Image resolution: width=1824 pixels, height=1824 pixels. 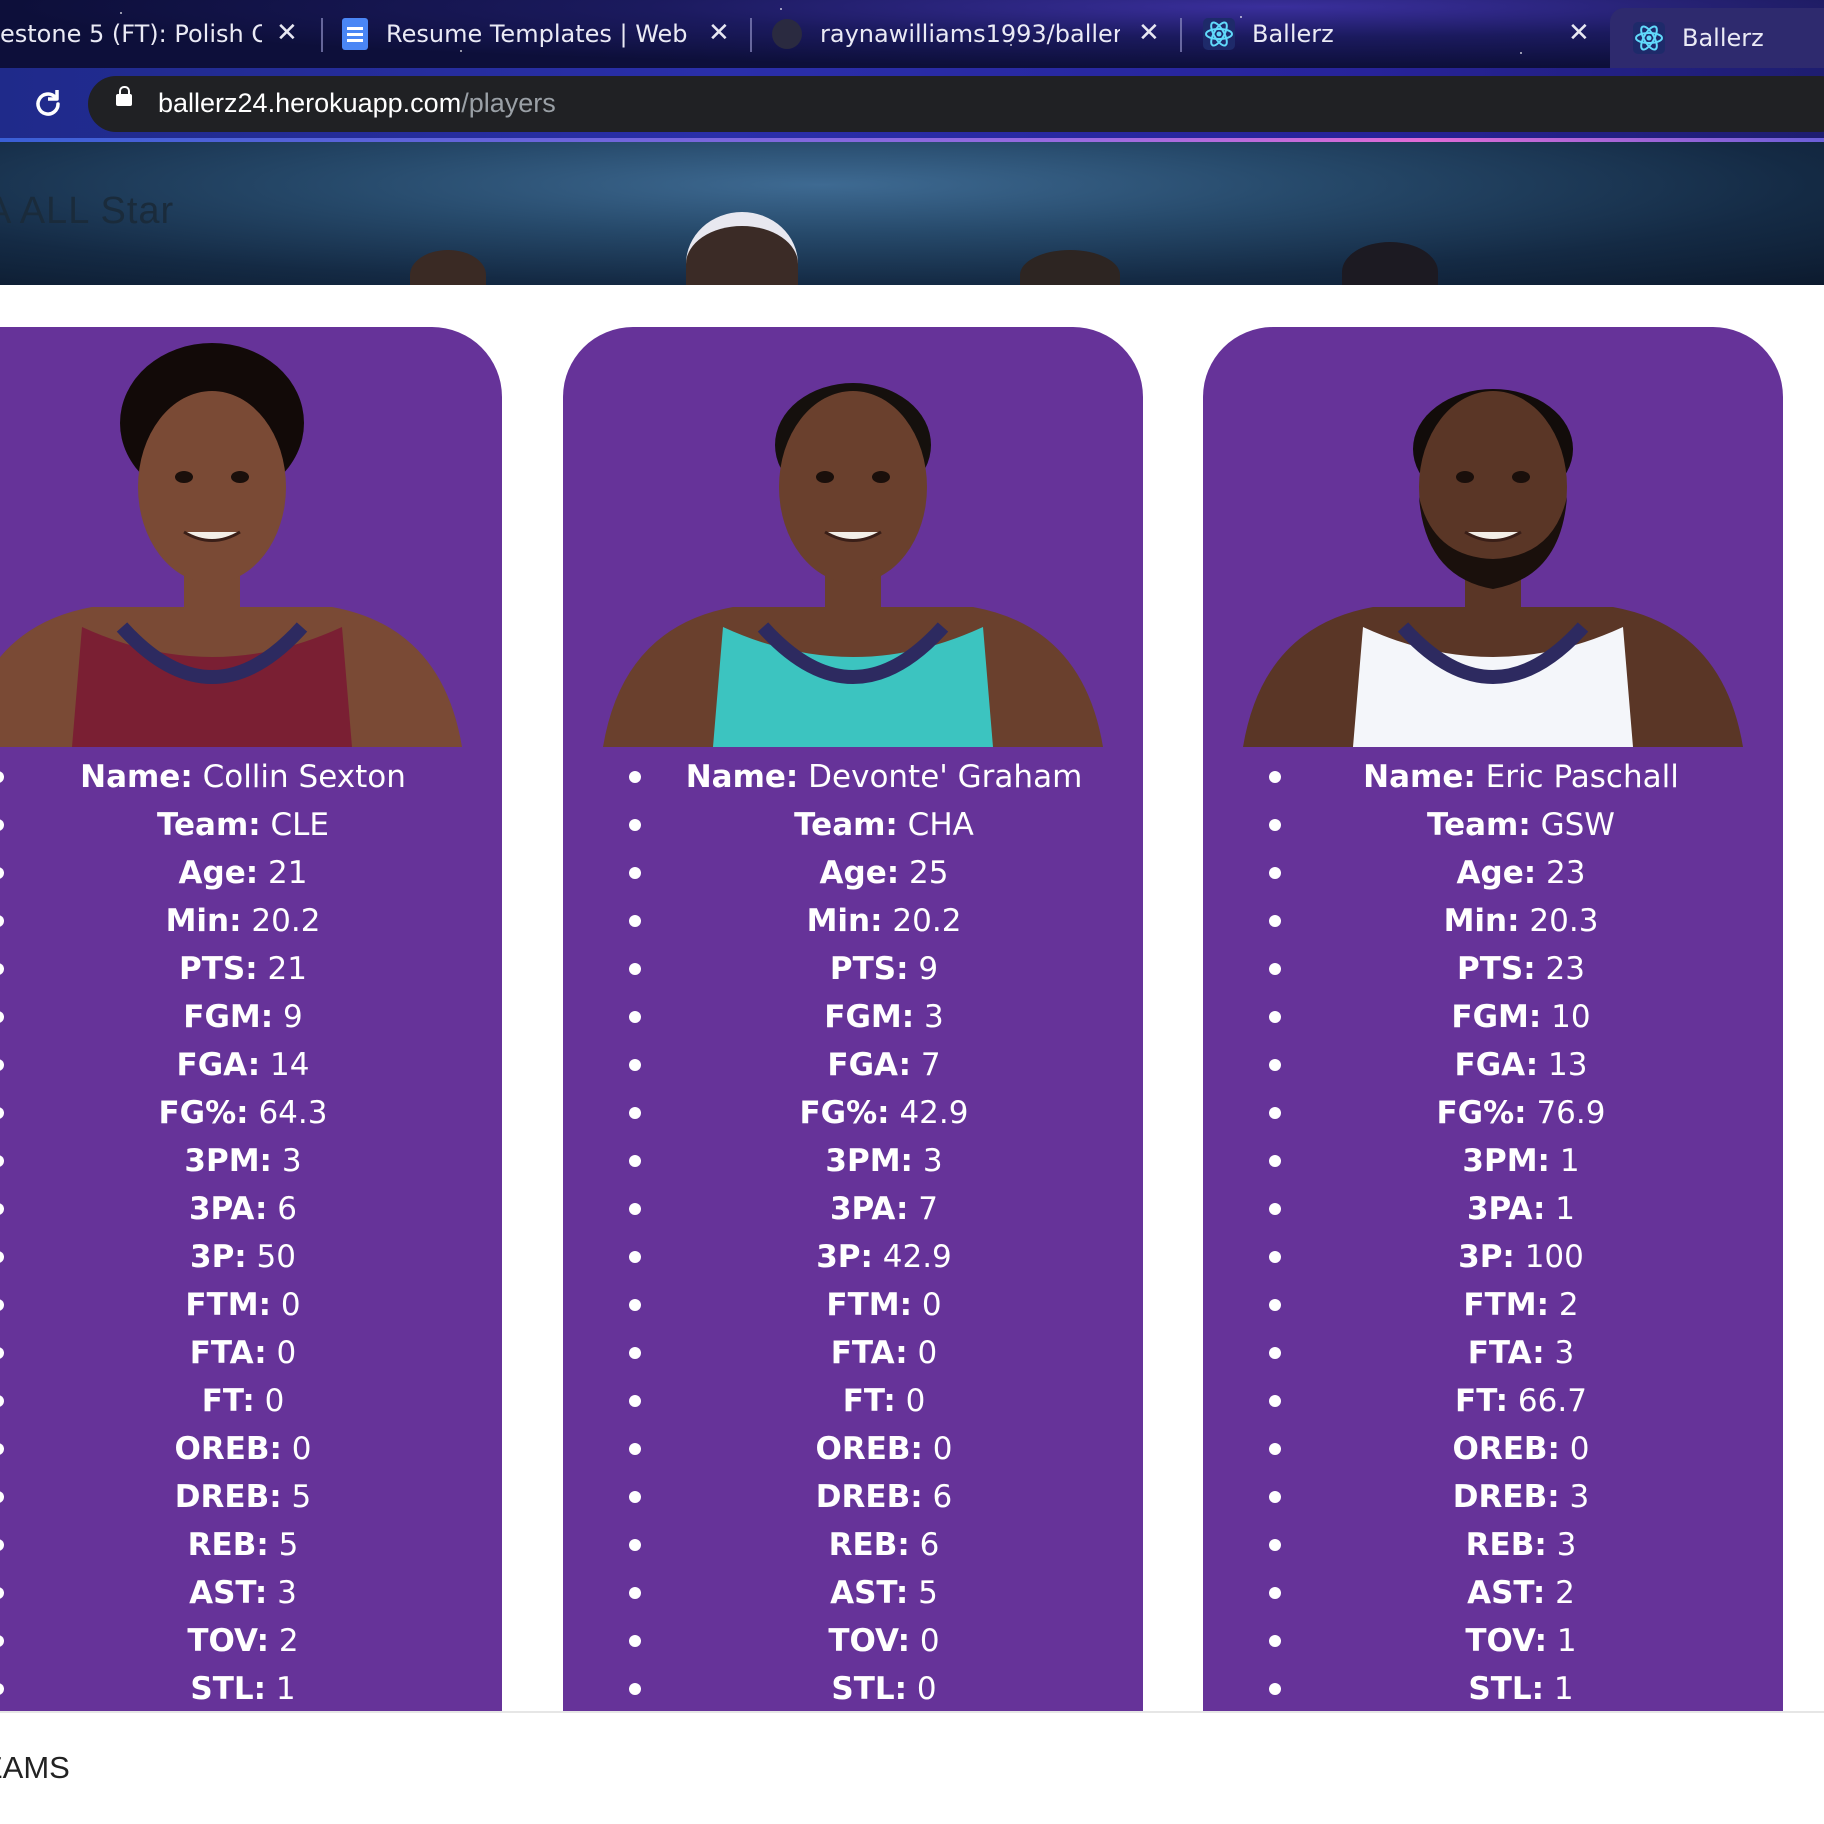 What do you see at coordinates (1486, 1257) in the screenshot?
I see `stat-label: 3P:` at bounding box center [1486, 1257].